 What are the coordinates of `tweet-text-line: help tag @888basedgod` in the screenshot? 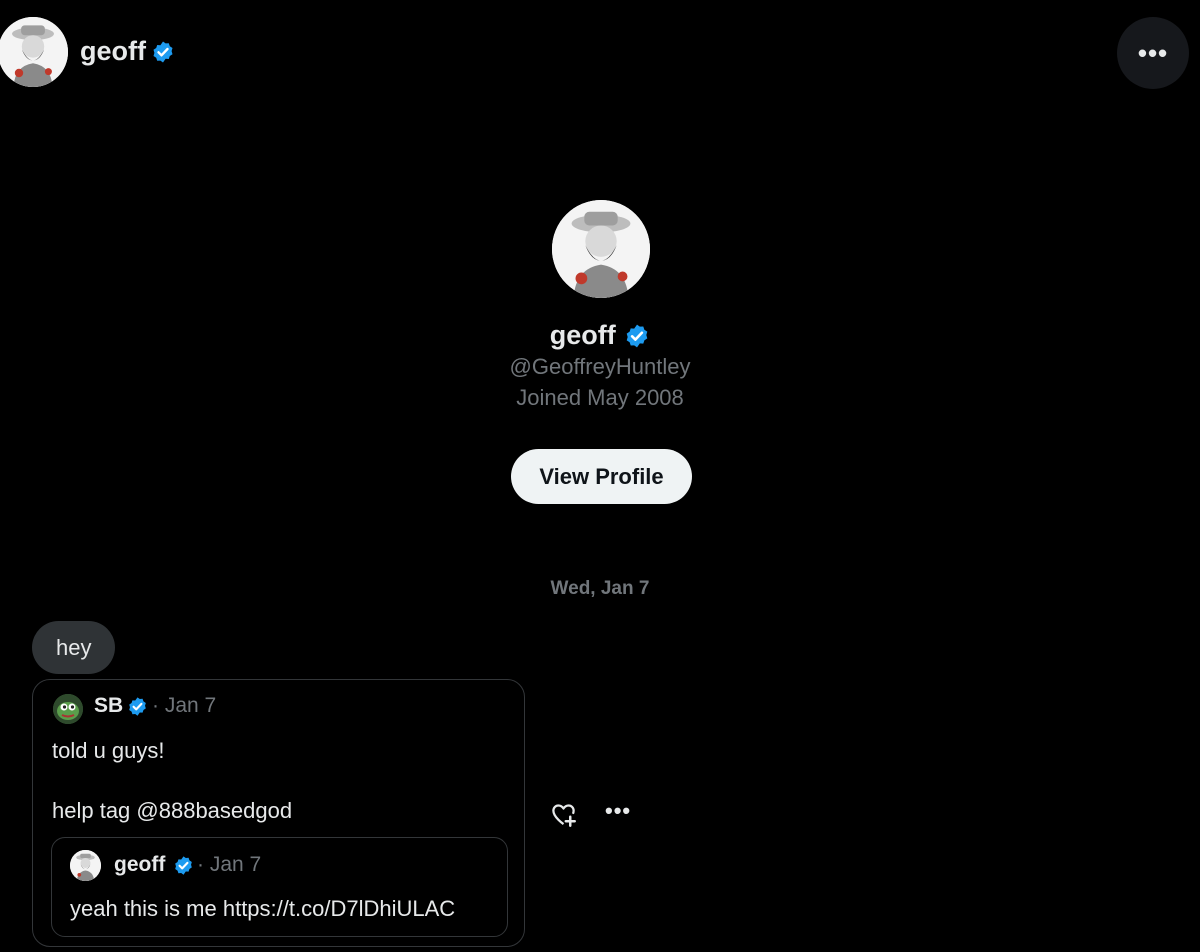 It's located at (172, 810).